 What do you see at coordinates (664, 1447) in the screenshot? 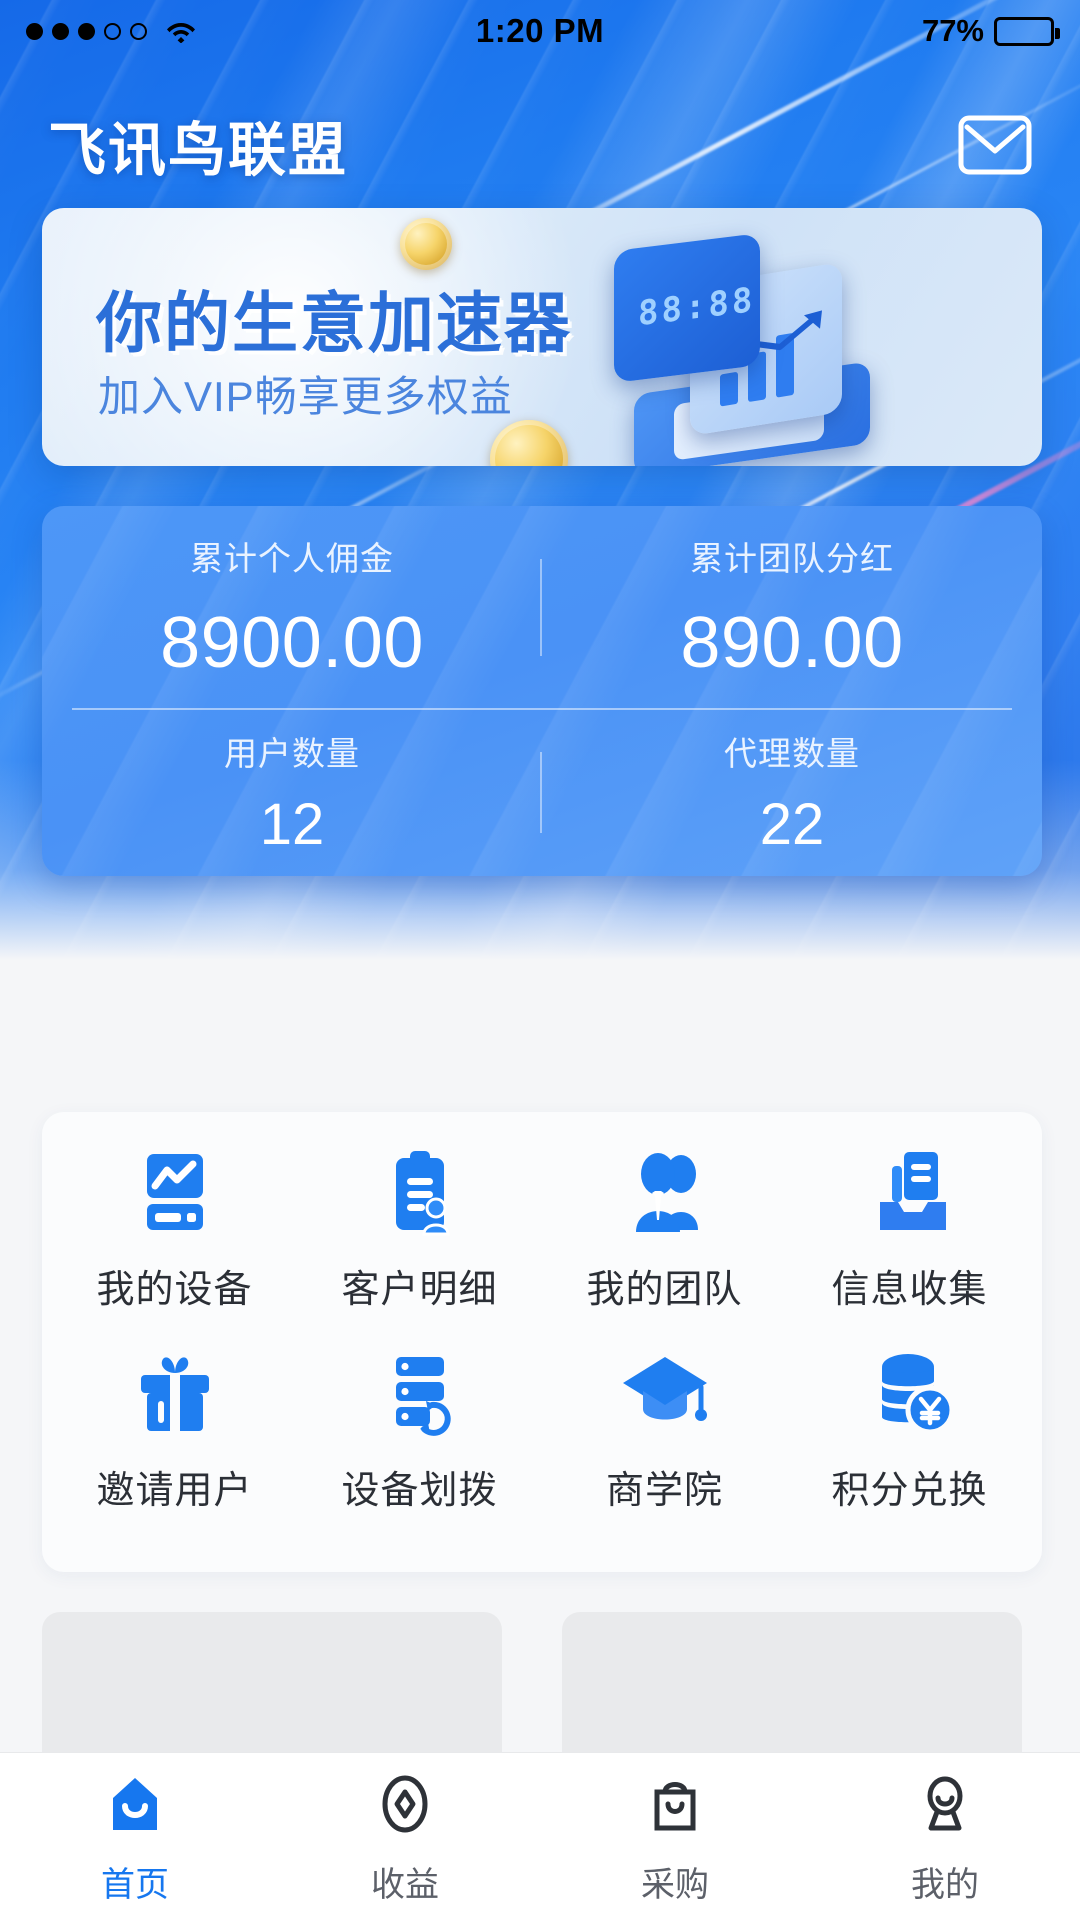
I see `menu-item-business-school: 商学院` at bounding box center [664, 1447].